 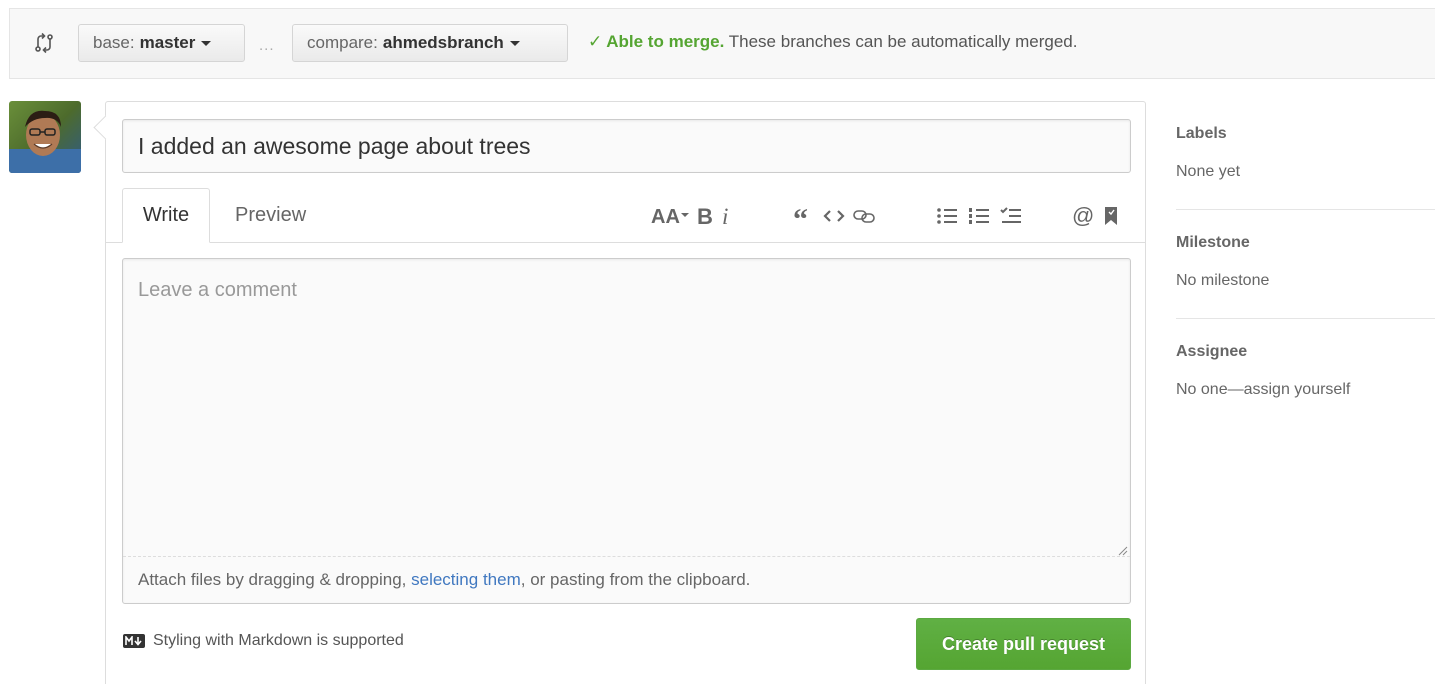 What do you see at coordinates (114, 42) in the screenshot?
I see `base-branch-label: base:` at bounding box center [114, 42].